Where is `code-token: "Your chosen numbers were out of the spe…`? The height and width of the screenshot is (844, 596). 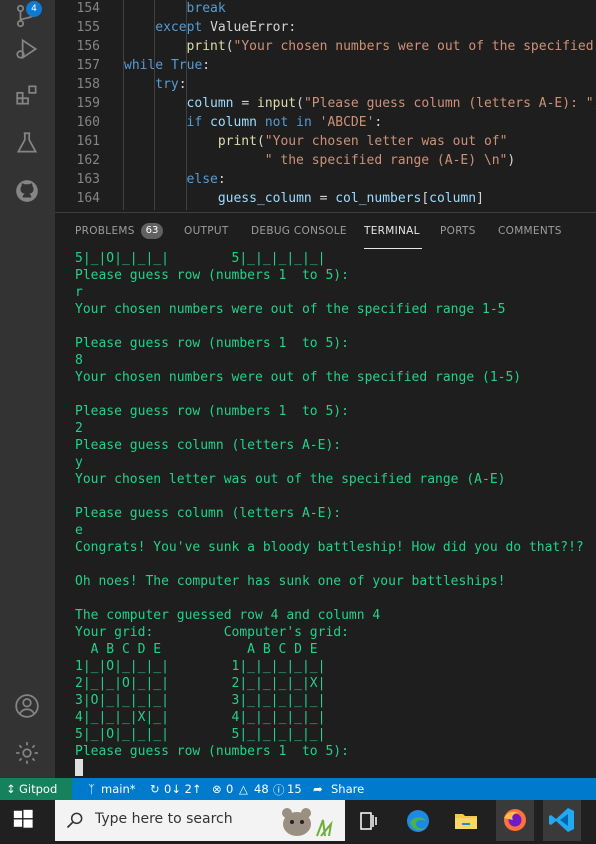 code-token: "Your chosen numbers were out of the spe… is located at coordinates (413, 46).